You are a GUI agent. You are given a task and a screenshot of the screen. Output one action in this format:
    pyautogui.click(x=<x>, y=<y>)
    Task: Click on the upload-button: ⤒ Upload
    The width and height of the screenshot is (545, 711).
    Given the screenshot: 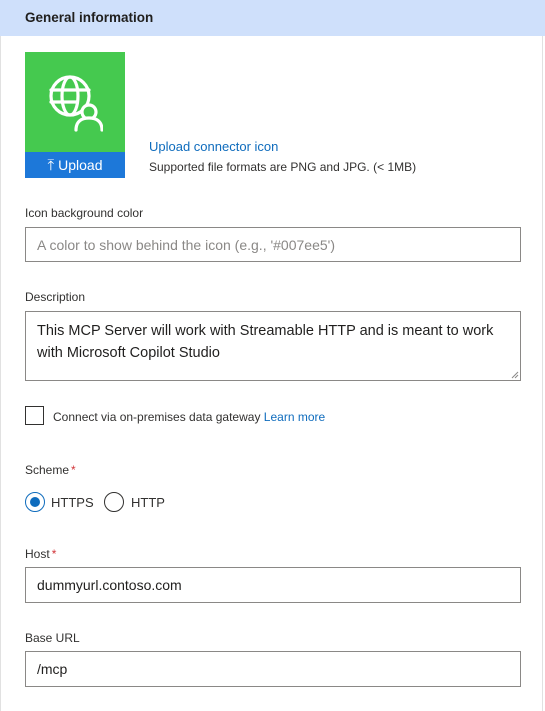 What is the action you would take?
    pyautogui.click(x=75, y=165)
    